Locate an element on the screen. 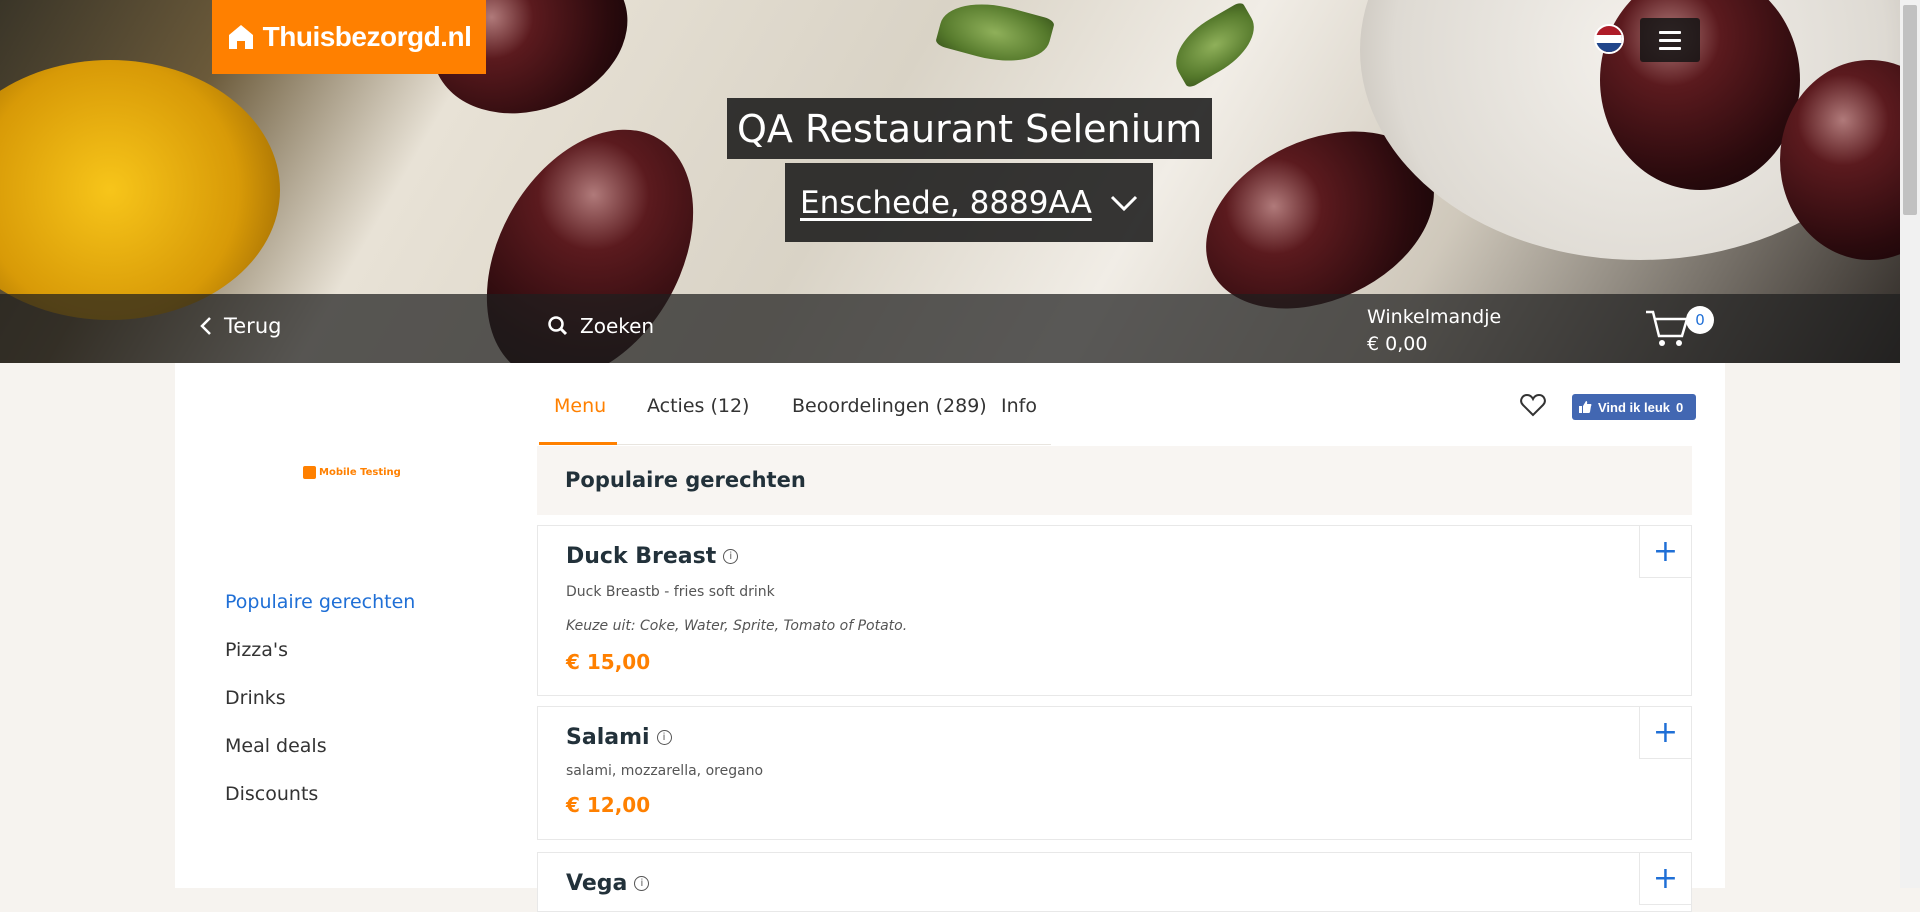  dish-price: € 15,00 is located at coordinates (608, 662).